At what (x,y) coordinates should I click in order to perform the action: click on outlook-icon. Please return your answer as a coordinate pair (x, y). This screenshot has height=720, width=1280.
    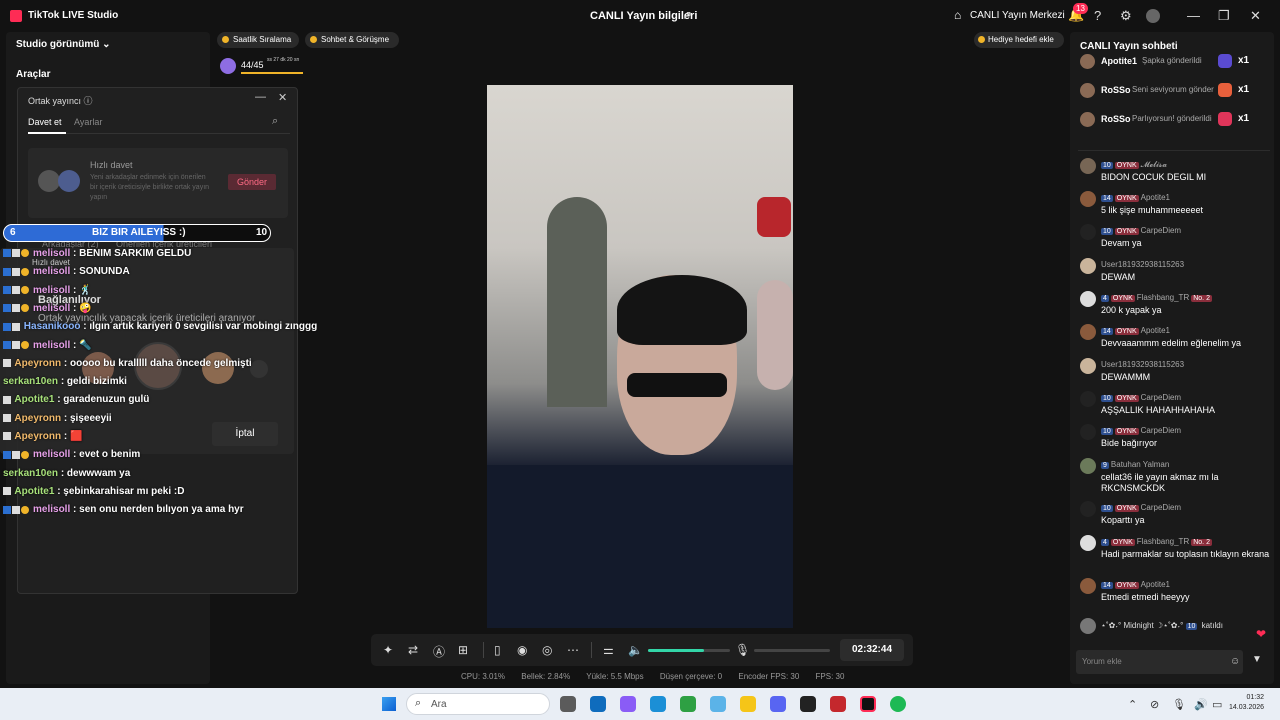
    Looking at the image, I should click on (598, 704).